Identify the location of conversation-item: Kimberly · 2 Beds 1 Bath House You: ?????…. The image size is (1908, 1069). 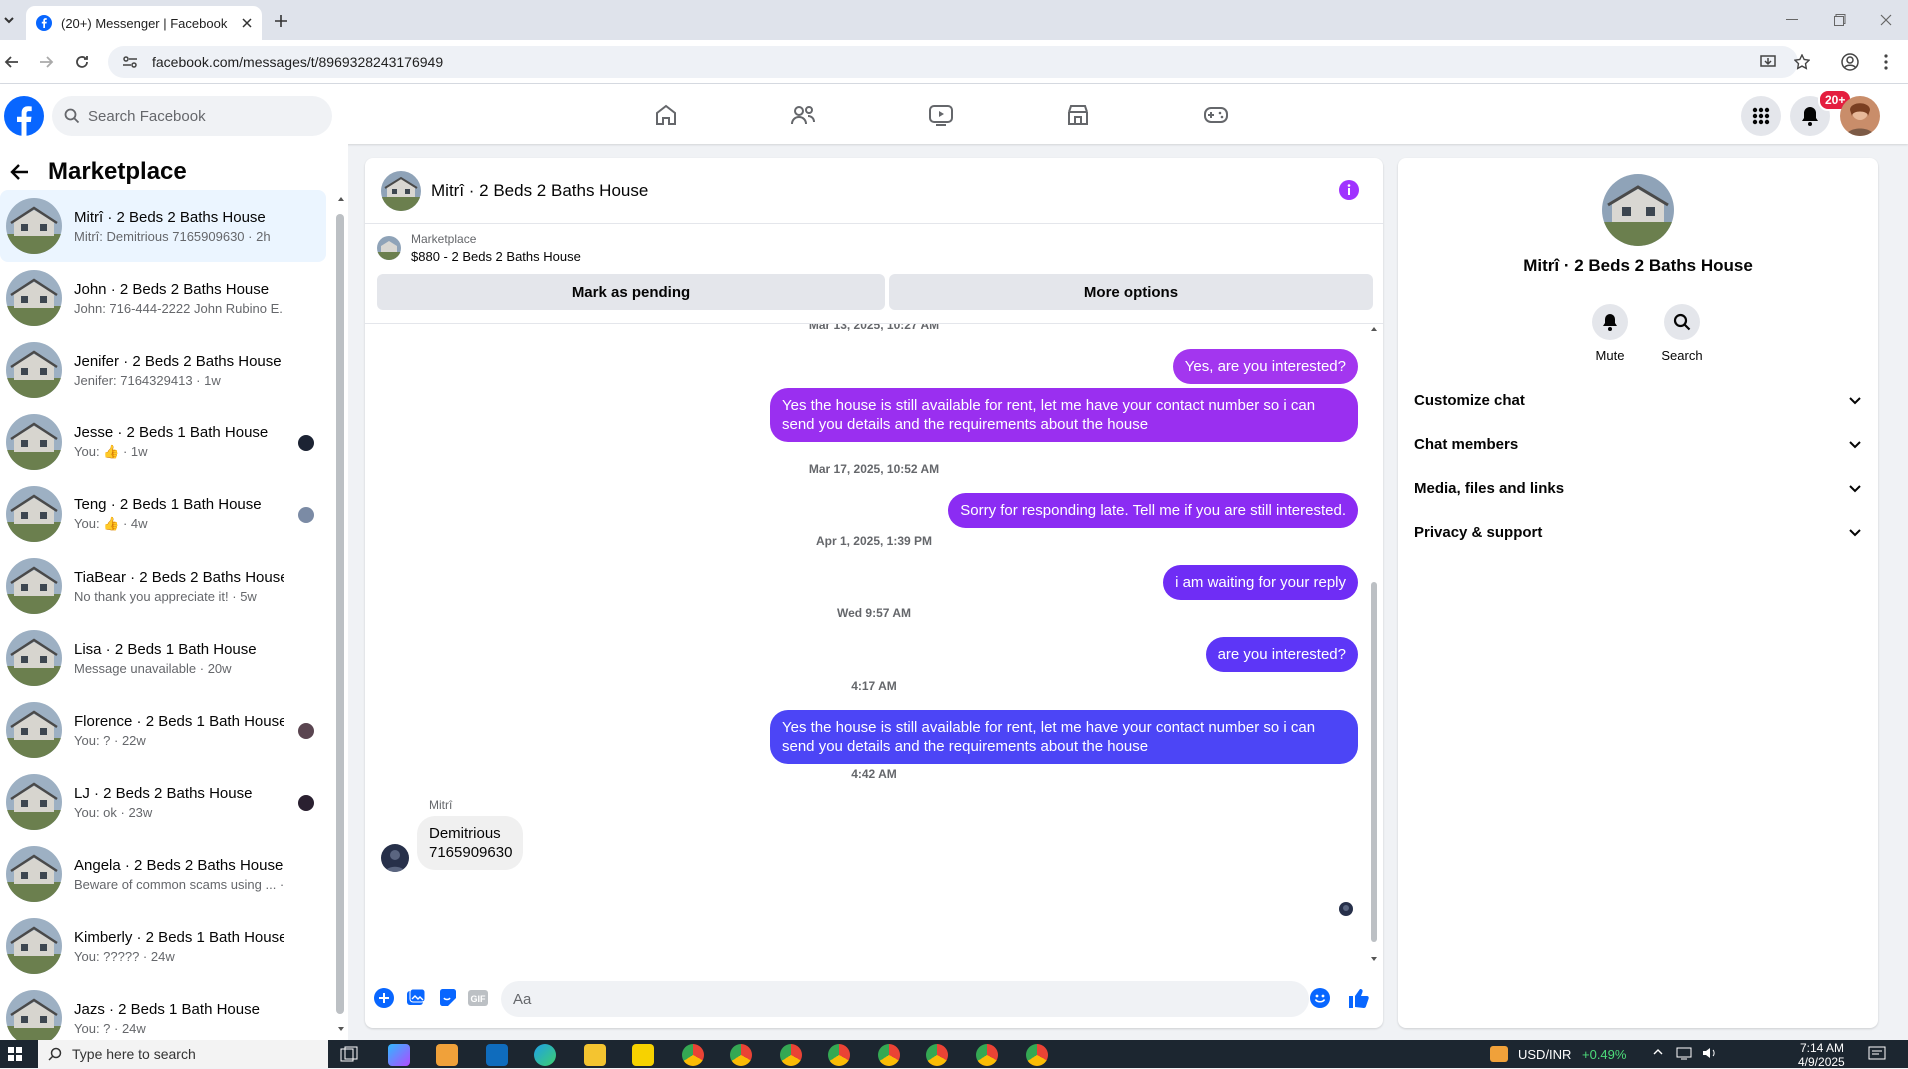
(163, 946).